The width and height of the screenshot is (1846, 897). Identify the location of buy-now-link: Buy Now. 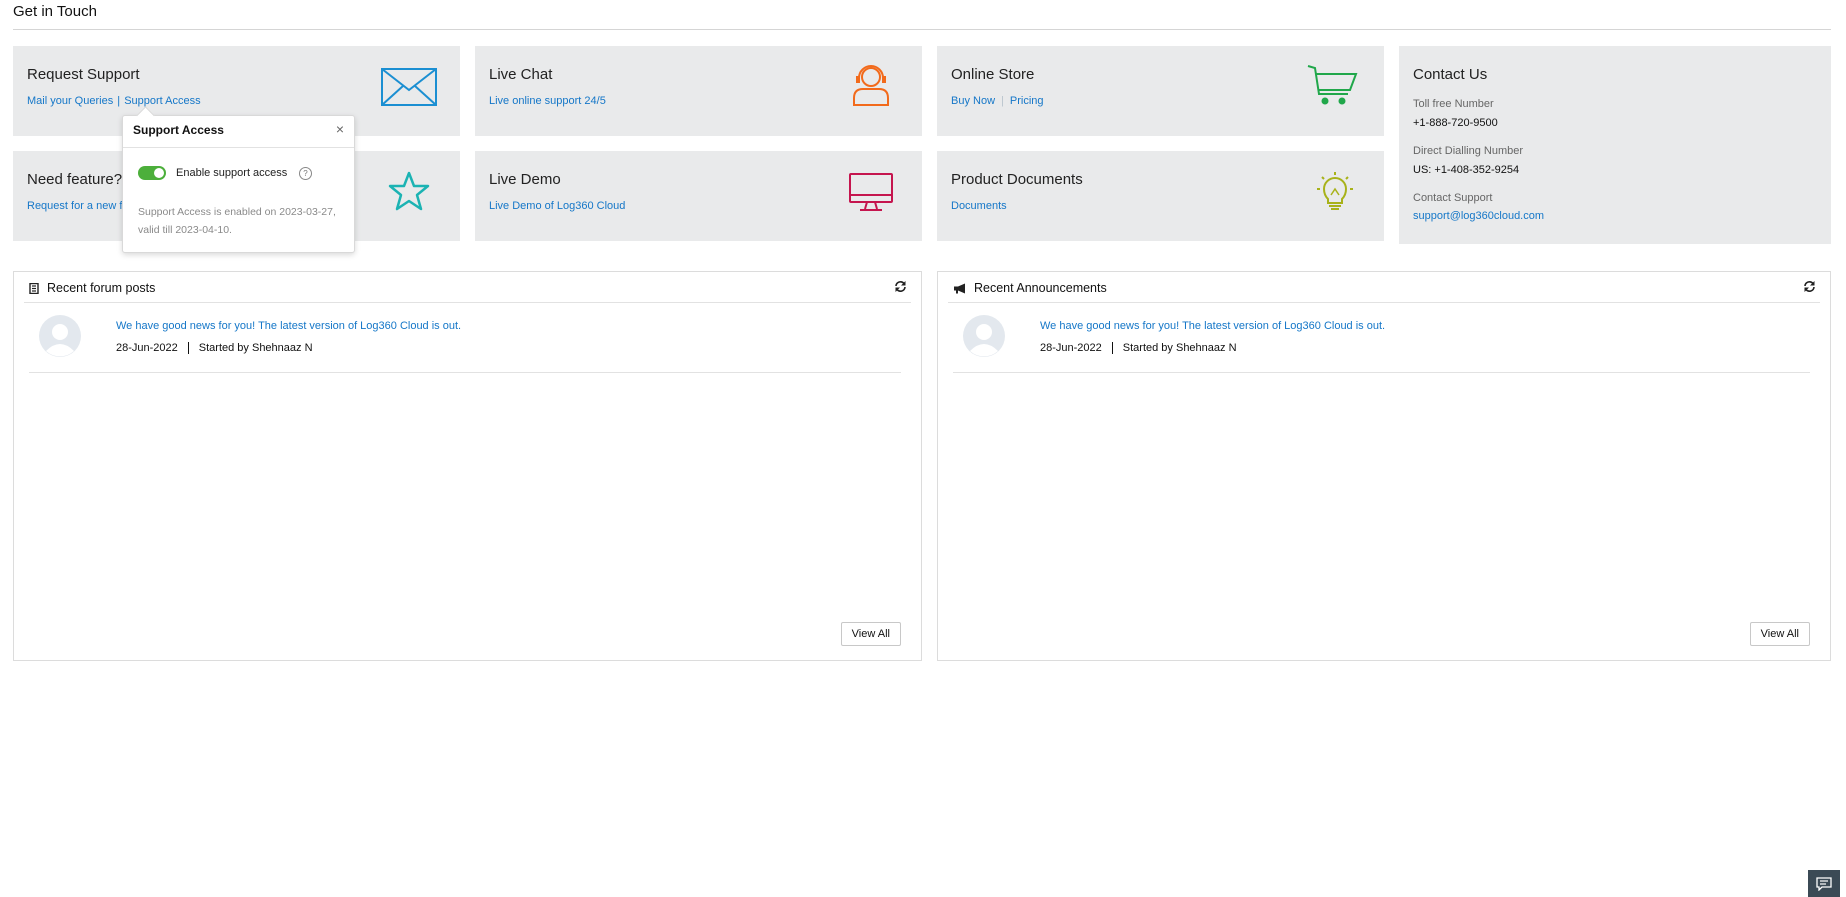
(973, 101).